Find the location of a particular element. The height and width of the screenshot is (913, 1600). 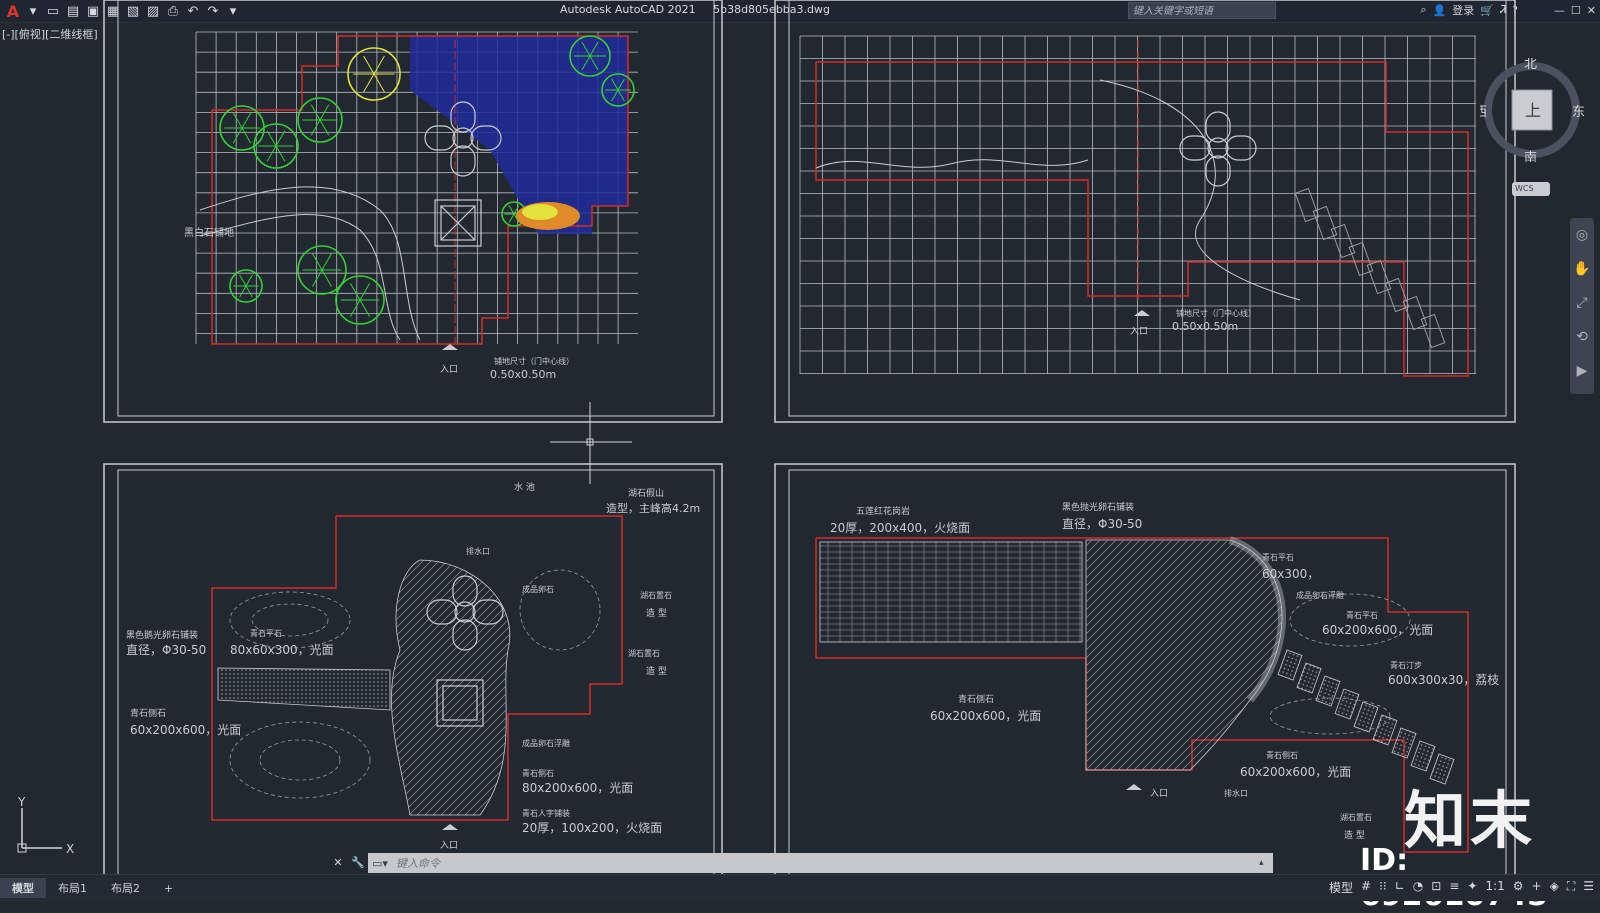

d3-label-blue-stone: 青石平石 is located at coordinates (266, 633).